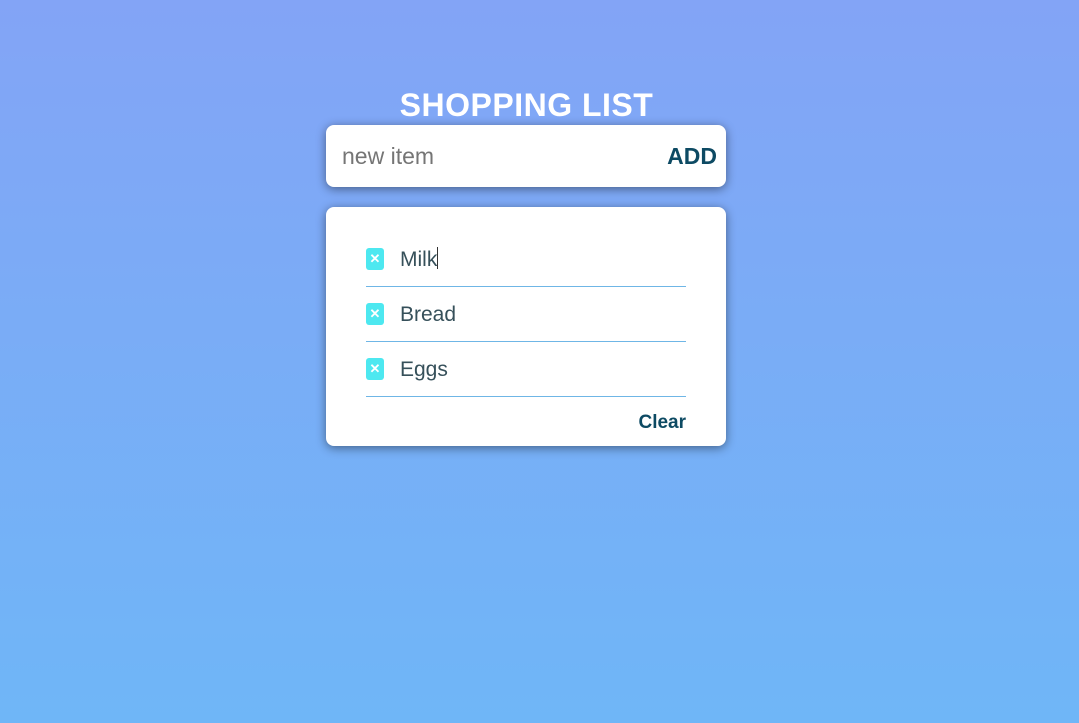  I want to click on list-item: ✕ Eggs, so click(526, 369).